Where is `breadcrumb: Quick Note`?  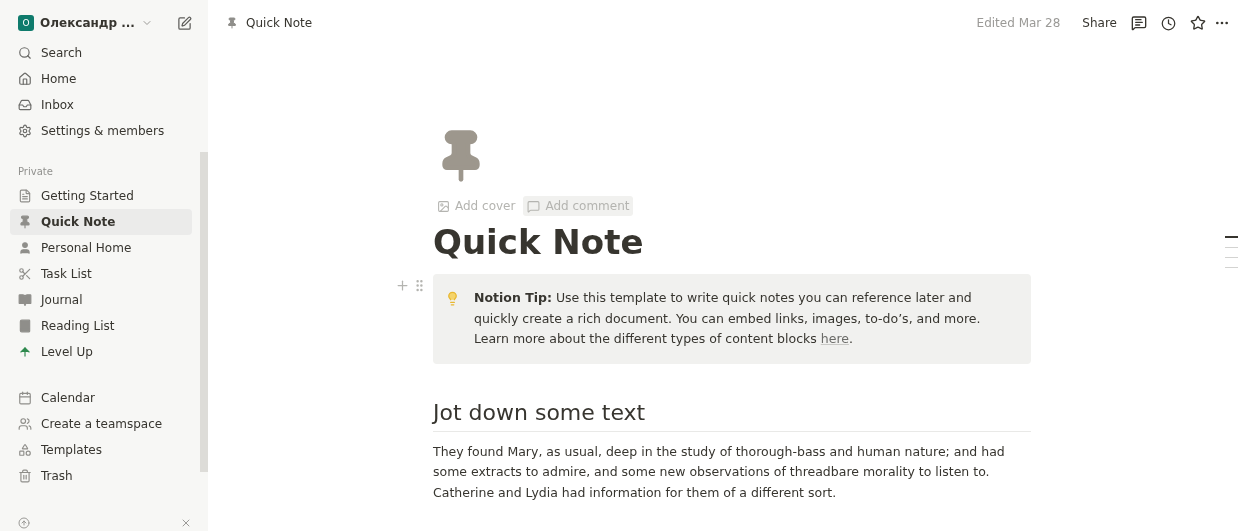
breadcrumb: Quick Note is located at coordinates (279, 23).